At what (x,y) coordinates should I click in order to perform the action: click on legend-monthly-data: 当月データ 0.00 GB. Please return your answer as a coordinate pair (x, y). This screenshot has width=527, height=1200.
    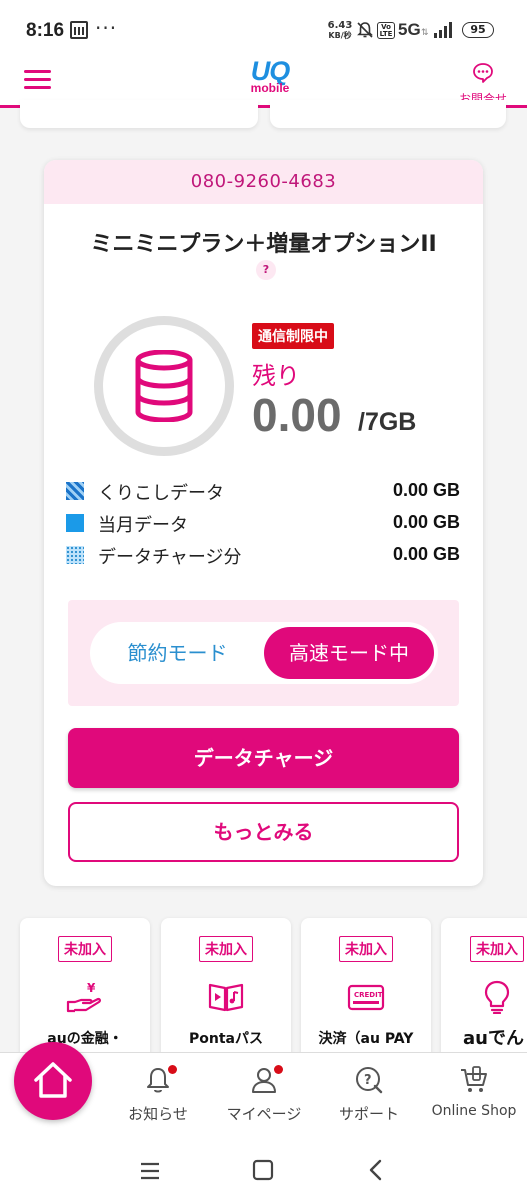
    Looking at the image, I should click on (263, 523).